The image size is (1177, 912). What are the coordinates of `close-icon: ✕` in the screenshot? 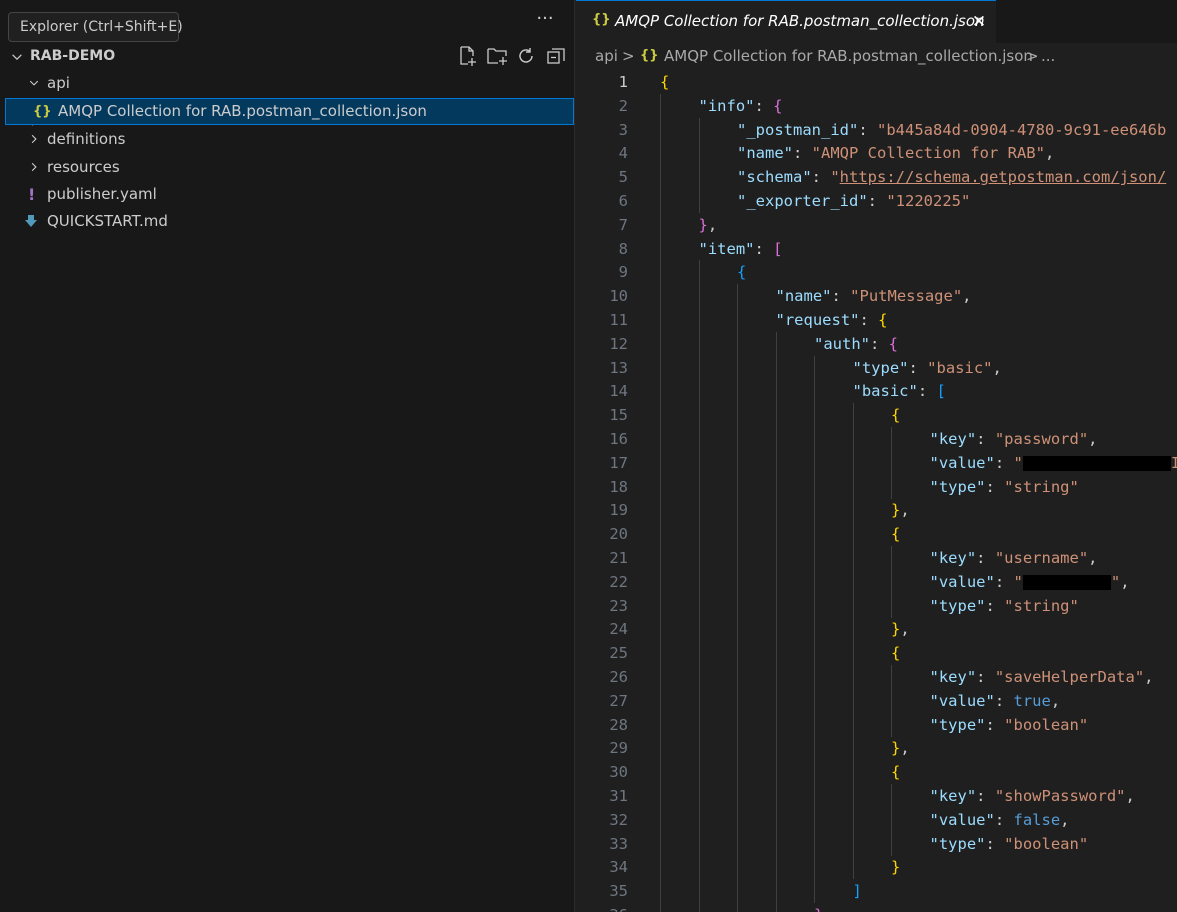 It's located at (979, 22).